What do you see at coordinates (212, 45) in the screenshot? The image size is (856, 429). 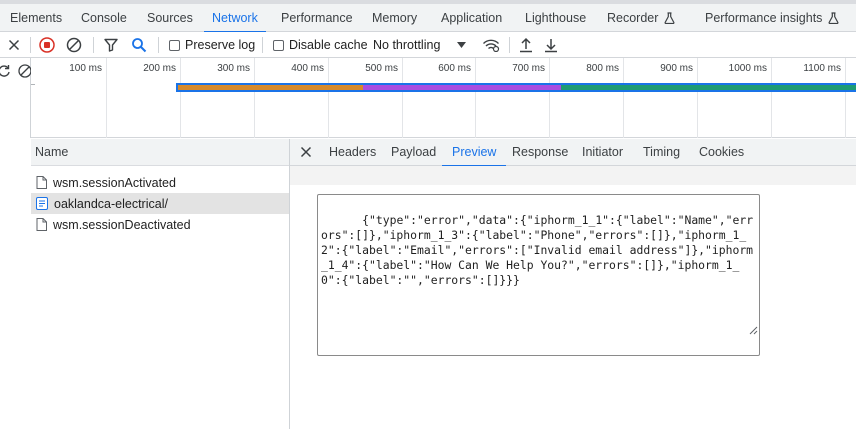 I see `preserve-log-checkbox: Preserve log` at bounding box center [212, 45].